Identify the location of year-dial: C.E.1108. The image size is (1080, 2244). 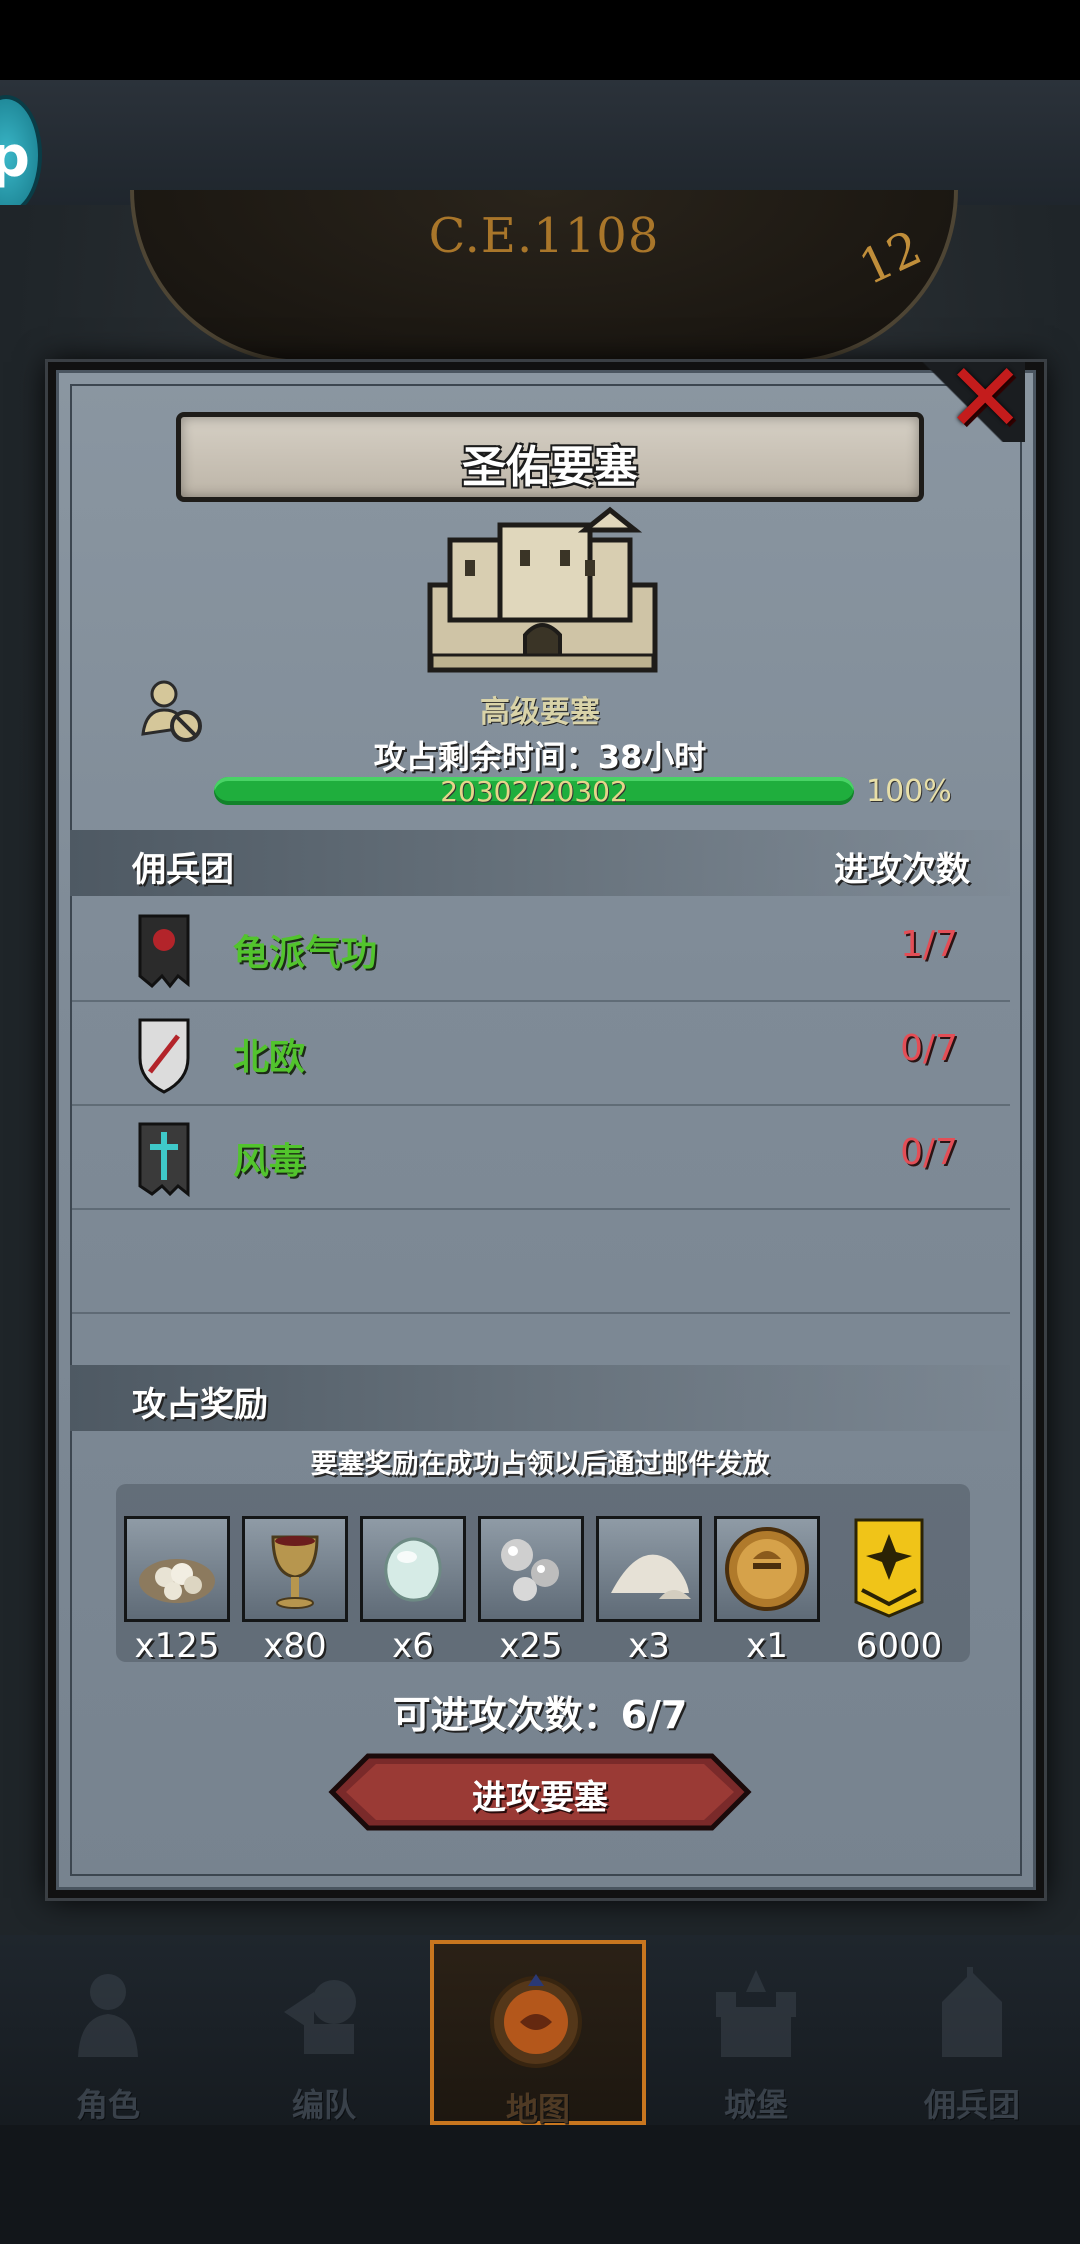
(544, 277).